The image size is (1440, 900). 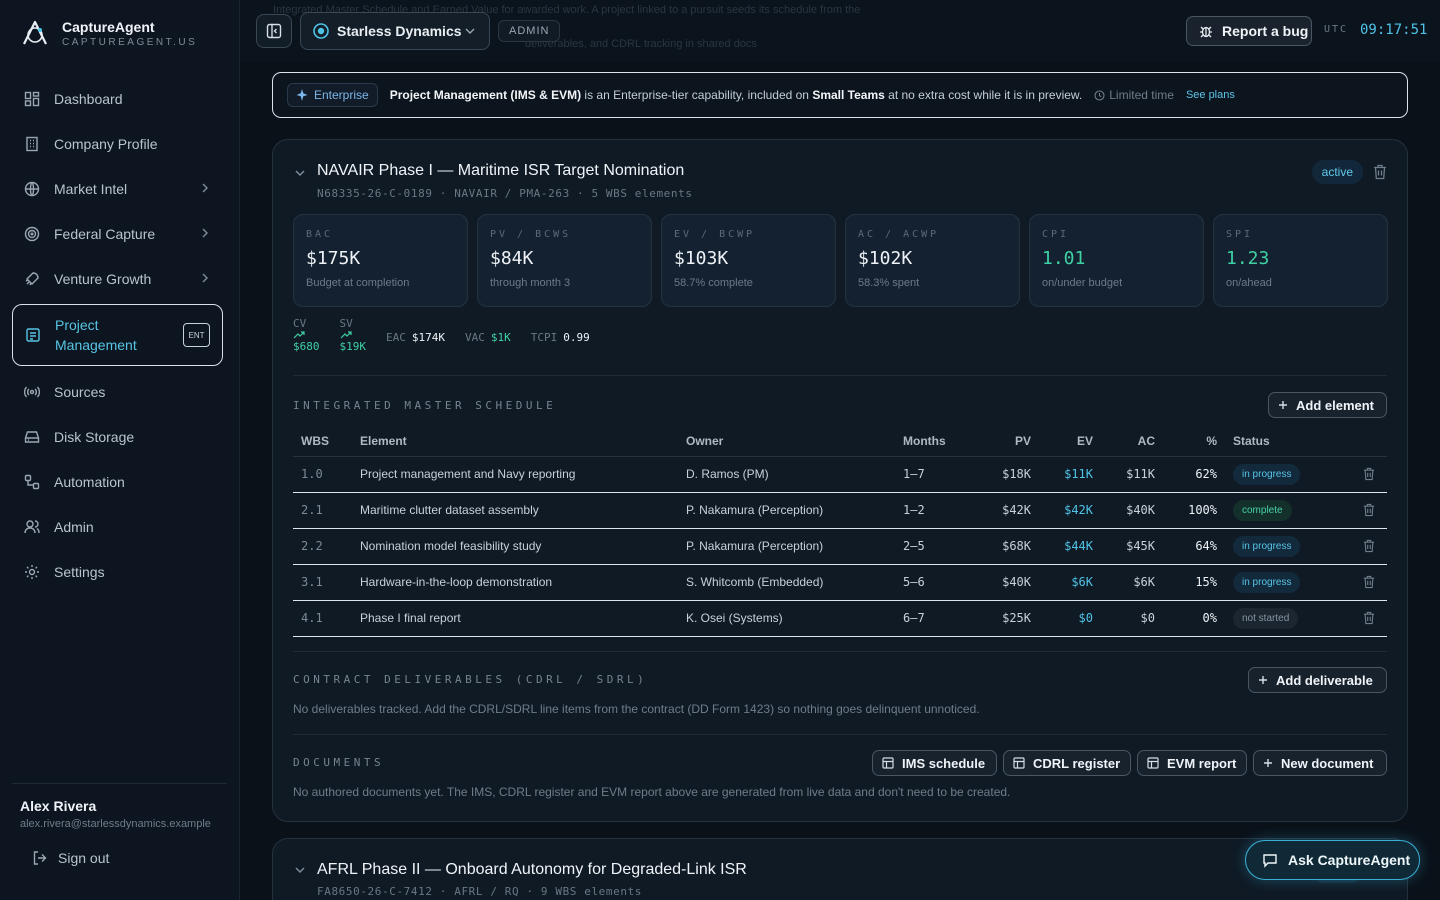 I want to click on ask-captureagent-button: Ask CaptureAgent, so click(x=1332, y=860).